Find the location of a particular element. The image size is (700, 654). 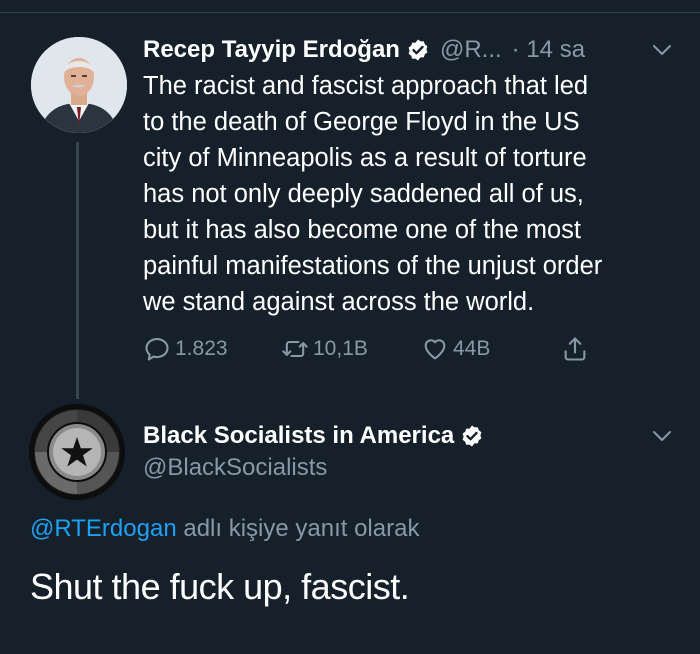

timestamp: · 14 sa is located at coordinates (548, 50).